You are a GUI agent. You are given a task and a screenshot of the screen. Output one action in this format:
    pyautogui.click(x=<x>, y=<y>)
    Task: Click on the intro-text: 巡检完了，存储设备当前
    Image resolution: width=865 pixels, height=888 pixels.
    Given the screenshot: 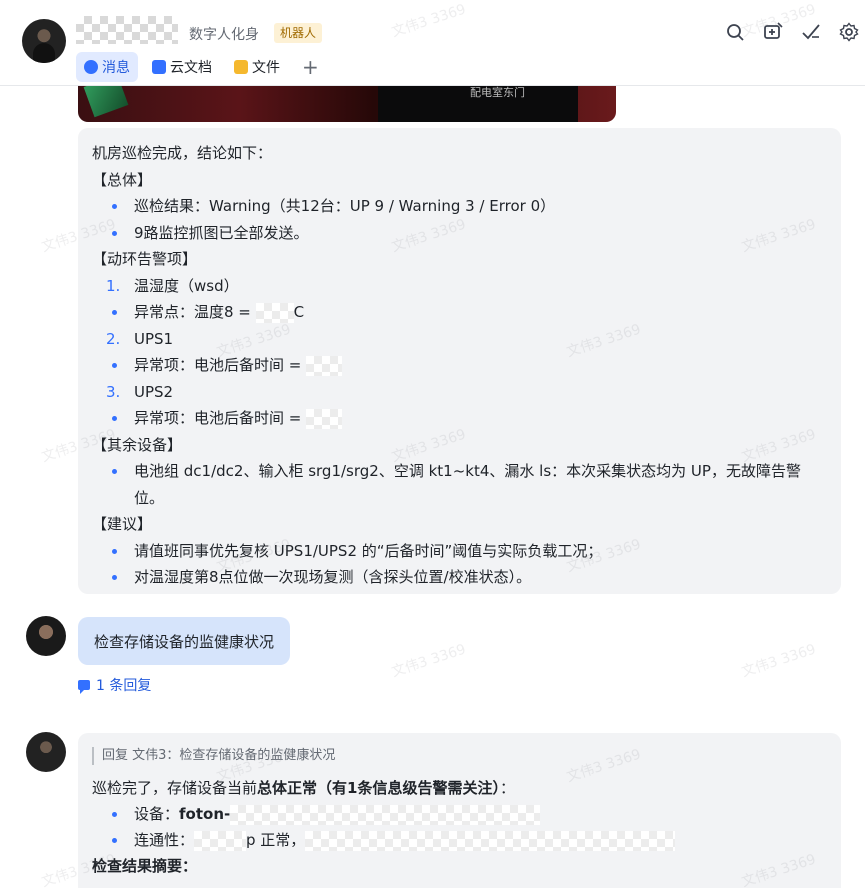 What is the action you would take?
    pyautogui.click(x=175, y=788)
    